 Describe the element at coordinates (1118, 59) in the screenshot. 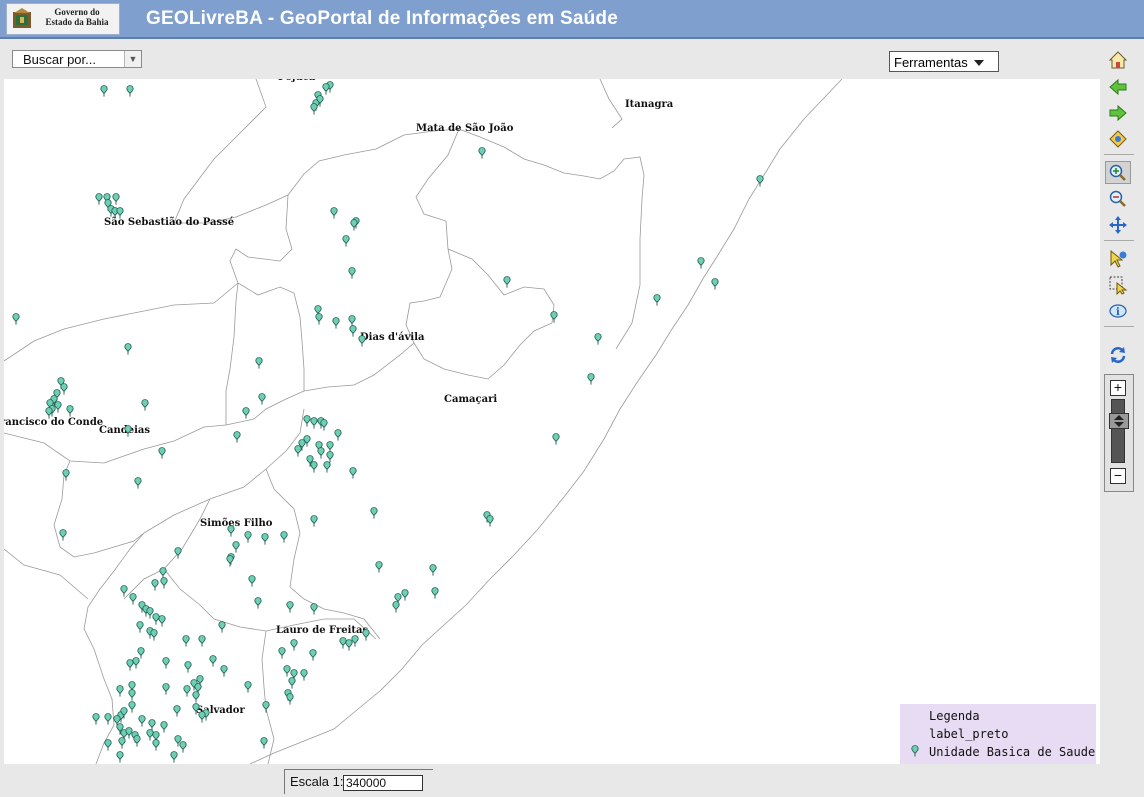

I see `home-button` at that location.